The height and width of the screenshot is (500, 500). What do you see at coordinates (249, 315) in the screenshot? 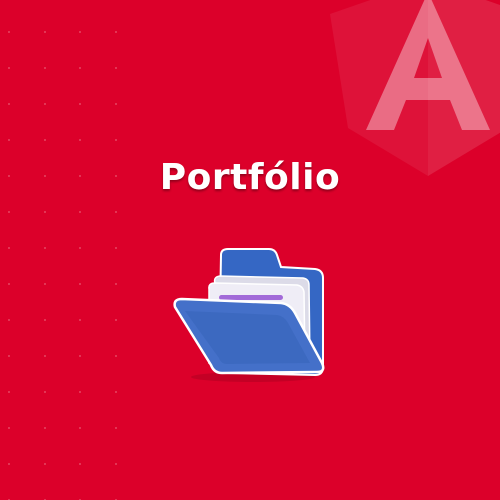
I see `open-folder-icon` at bounding box center [249, 315].